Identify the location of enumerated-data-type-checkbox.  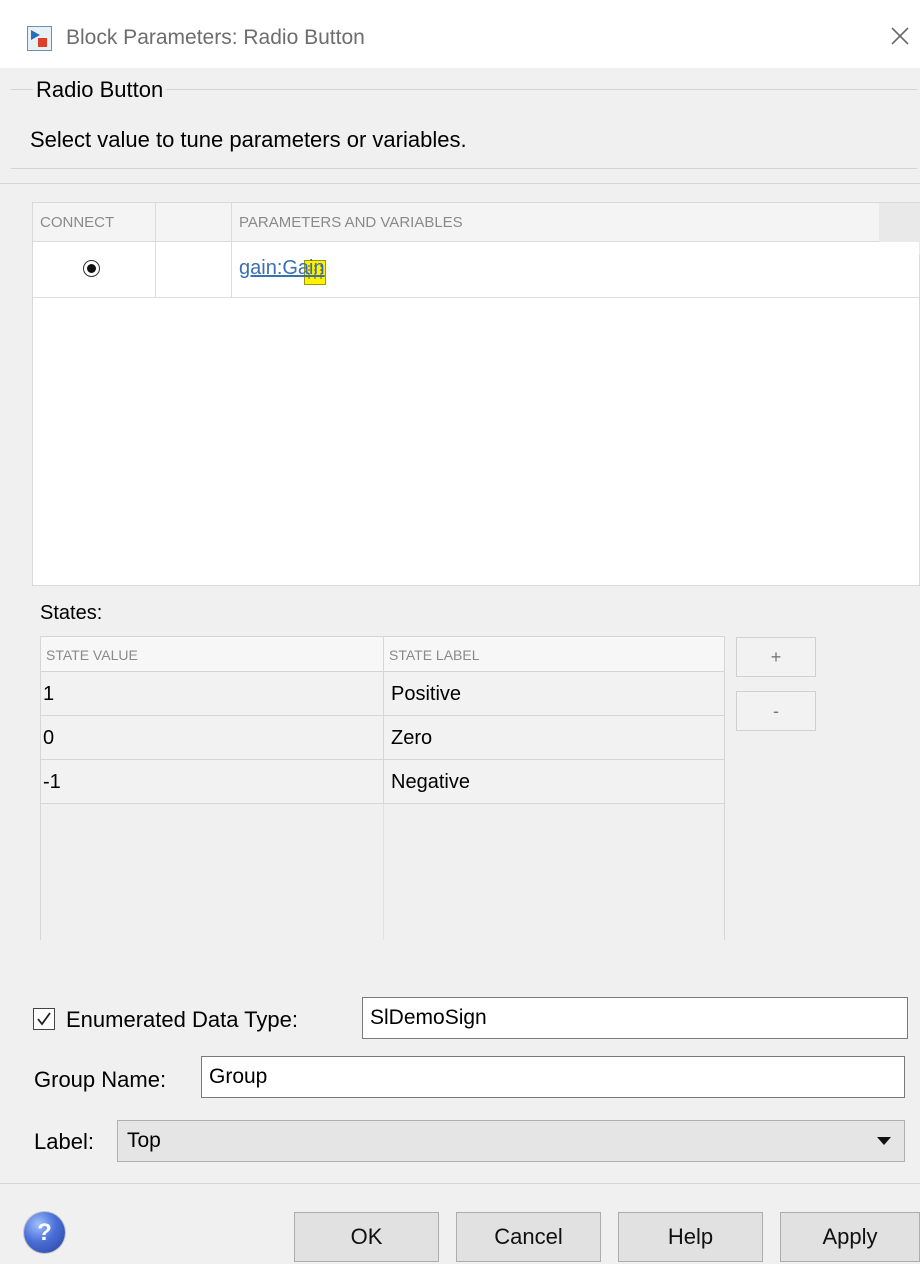
(44, 1019).